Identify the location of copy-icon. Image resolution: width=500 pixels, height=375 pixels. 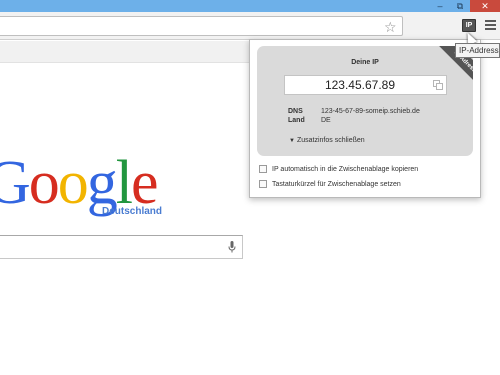
(438, 85).